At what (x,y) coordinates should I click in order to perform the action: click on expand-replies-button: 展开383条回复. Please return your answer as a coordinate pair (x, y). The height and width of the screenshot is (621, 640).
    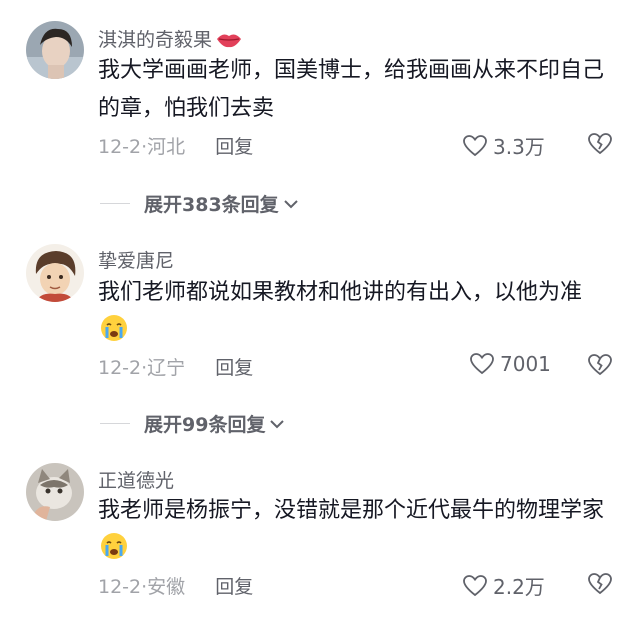
    Looking at the image, I should click on (199, 203).